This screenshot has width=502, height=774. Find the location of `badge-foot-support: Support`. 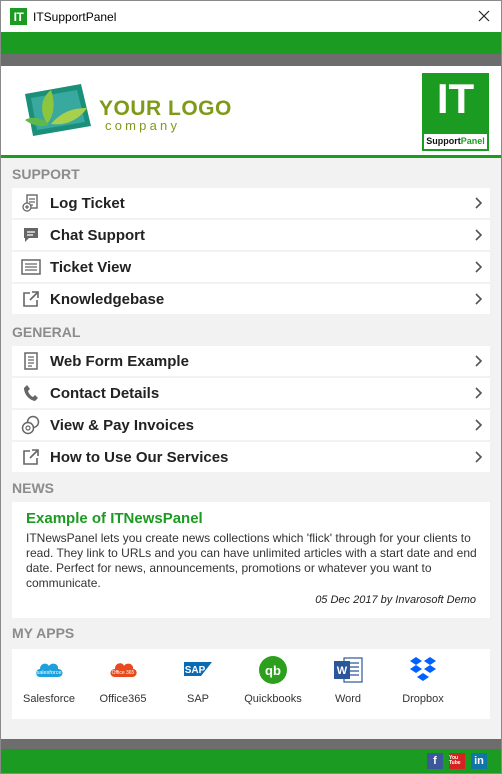

badge-foot-support: Support is located at coordinates (443, 141).